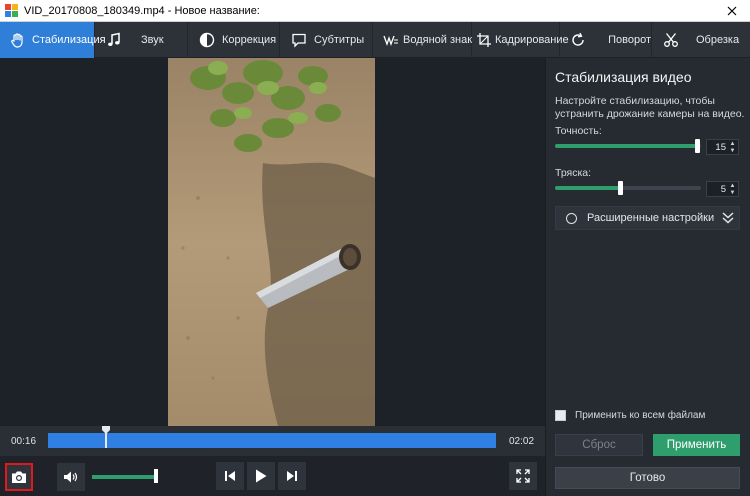  I want to click on skip-back-icon, so click(230, 476).